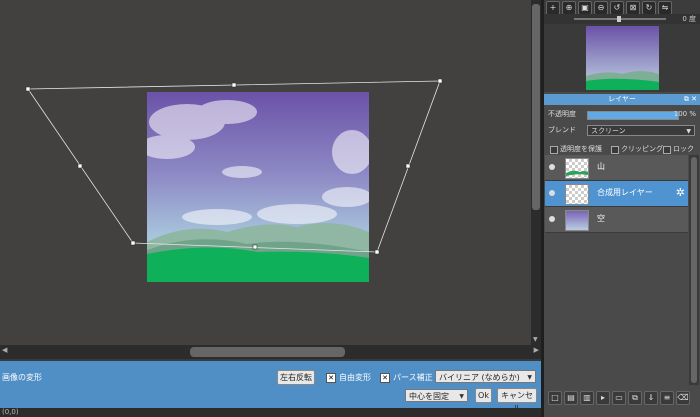 This screenshot has width=700, height=417. I want to click on layer-name: 山, so click(601, 166).